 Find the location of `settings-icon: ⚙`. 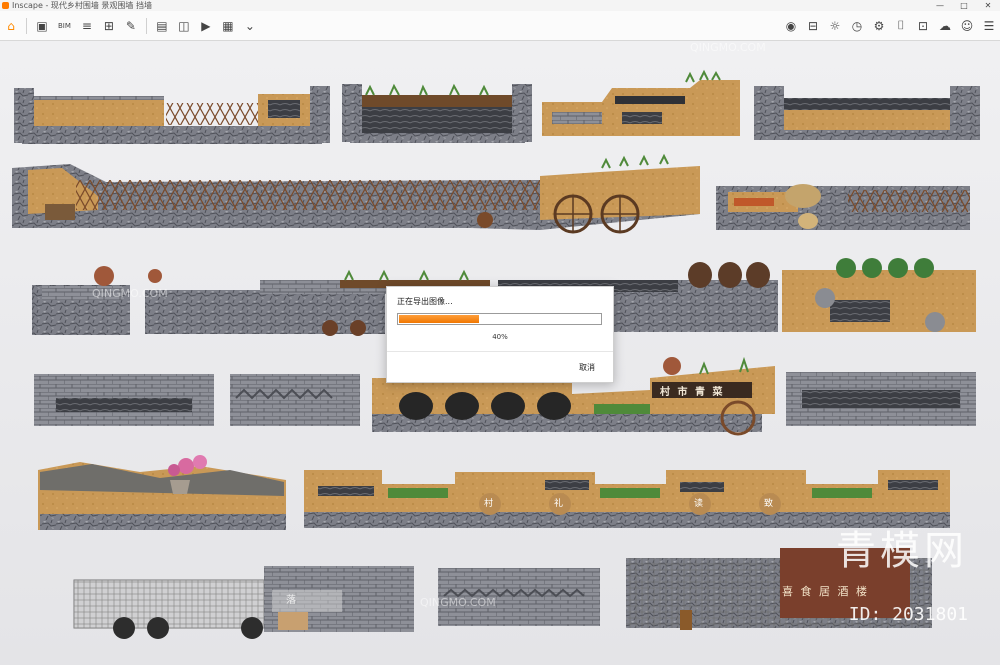

settings-icon: ⚙ is located at coordinates (879, 26).